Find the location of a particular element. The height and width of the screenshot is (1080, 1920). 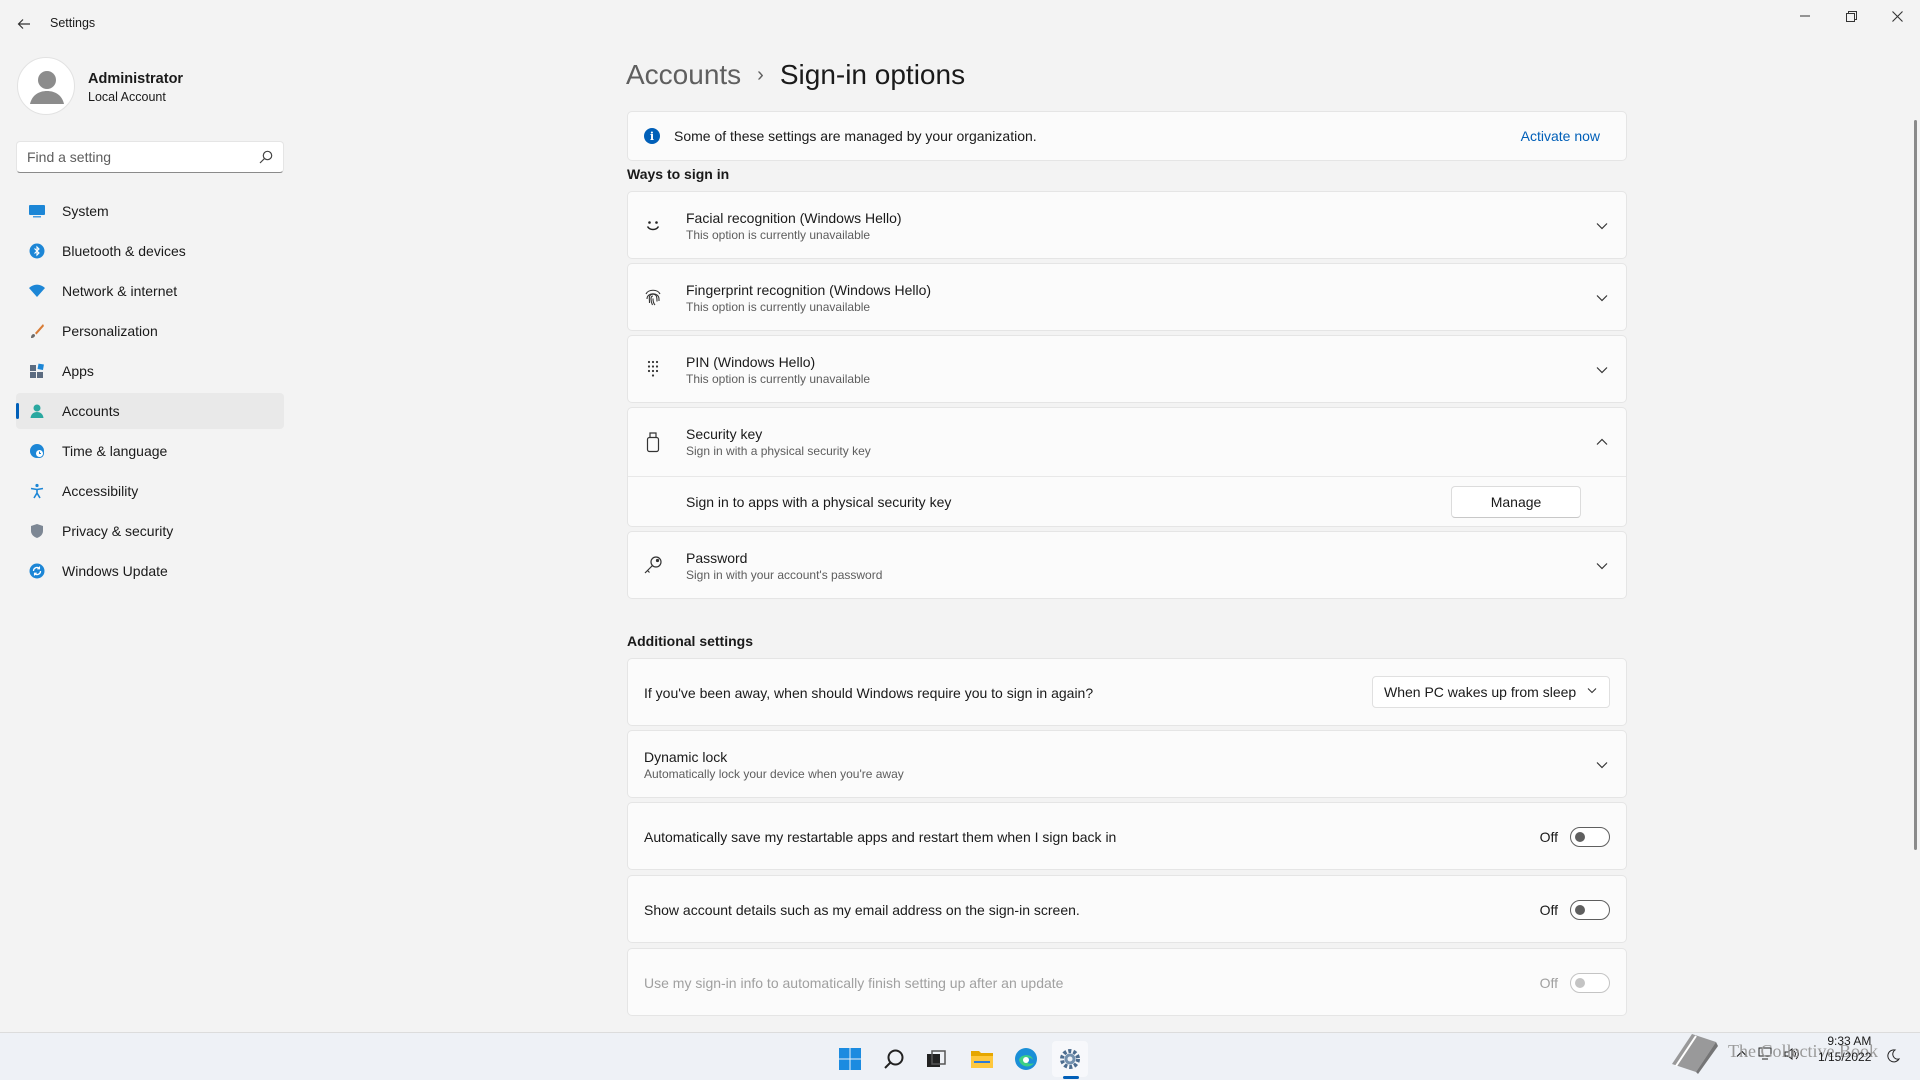

breadcrumb-parent-link: Accounts is located at coordinates (683, 75).